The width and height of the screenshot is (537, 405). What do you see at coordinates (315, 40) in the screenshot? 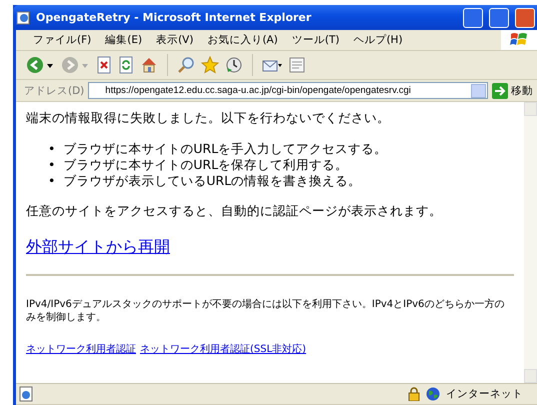
I see `menu-item: ツール(T)` at bounding box center [315, 40].